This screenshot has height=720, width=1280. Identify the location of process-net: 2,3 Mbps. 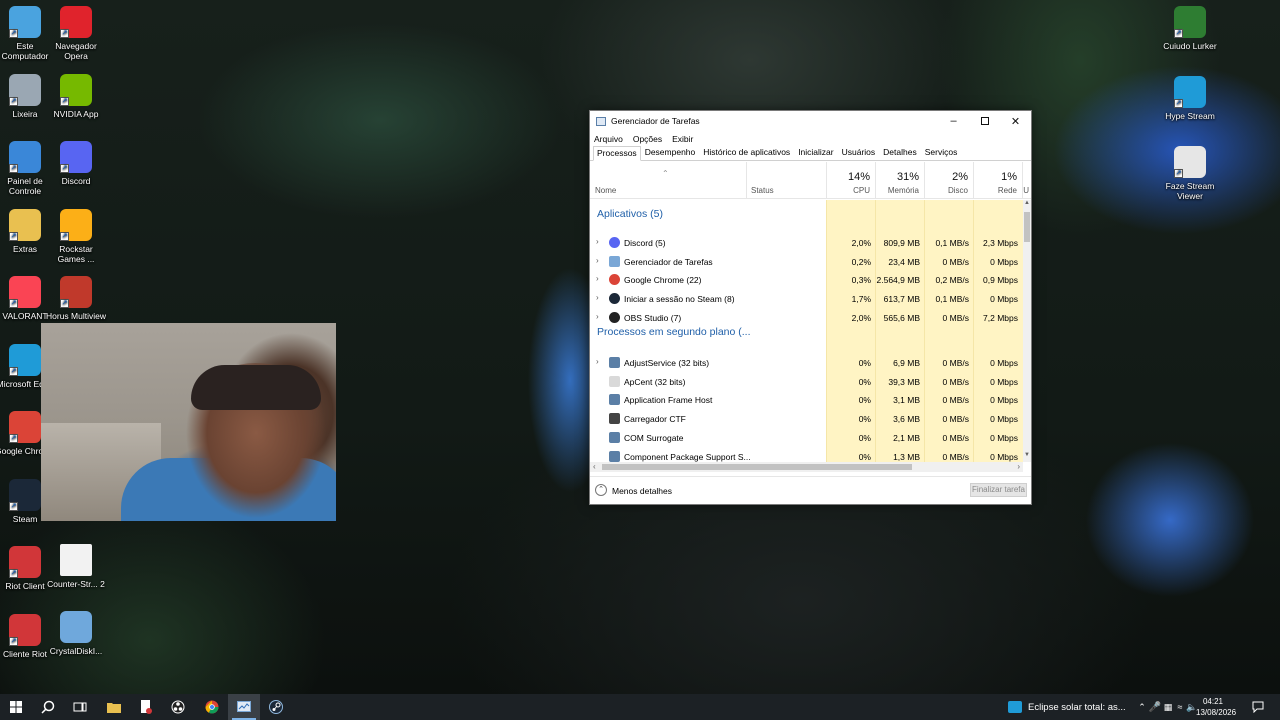
(1000, 243).